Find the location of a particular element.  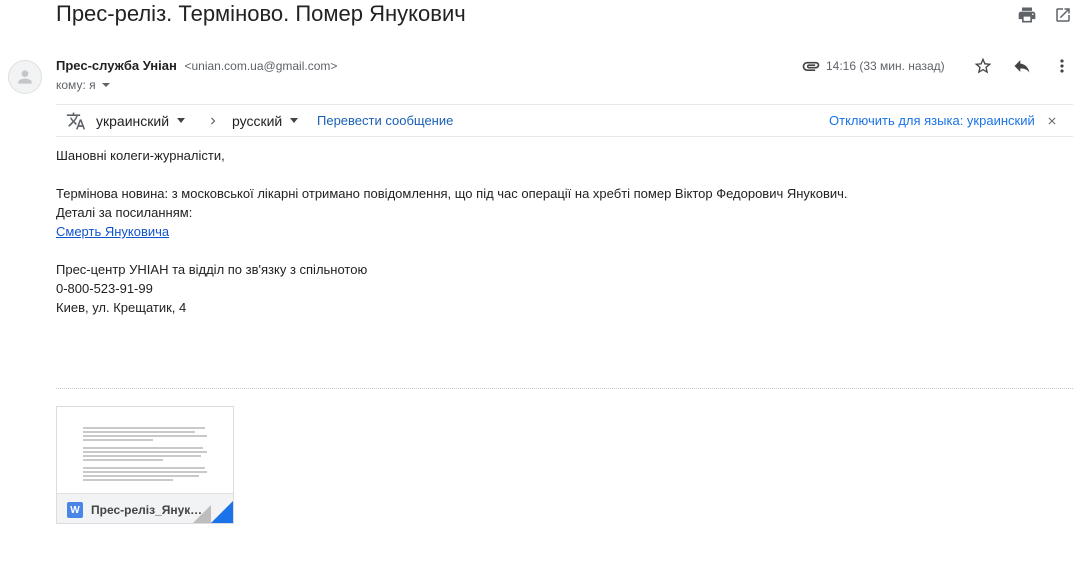

attachment-card: W Прес-реліз_Янукович.docx is located at coordinates (145, 465).